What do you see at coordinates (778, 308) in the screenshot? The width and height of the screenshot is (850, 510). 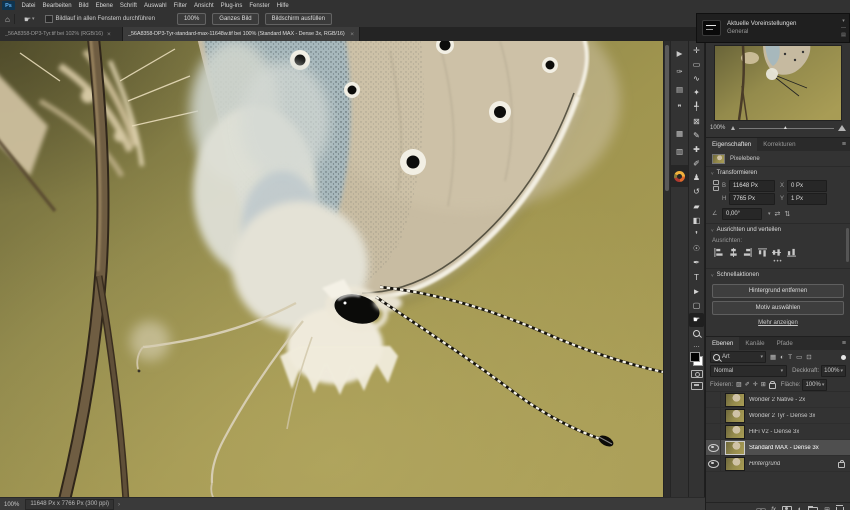 I see `select-subject-button: Motiv auswählen` at bounding box center [778, 308].